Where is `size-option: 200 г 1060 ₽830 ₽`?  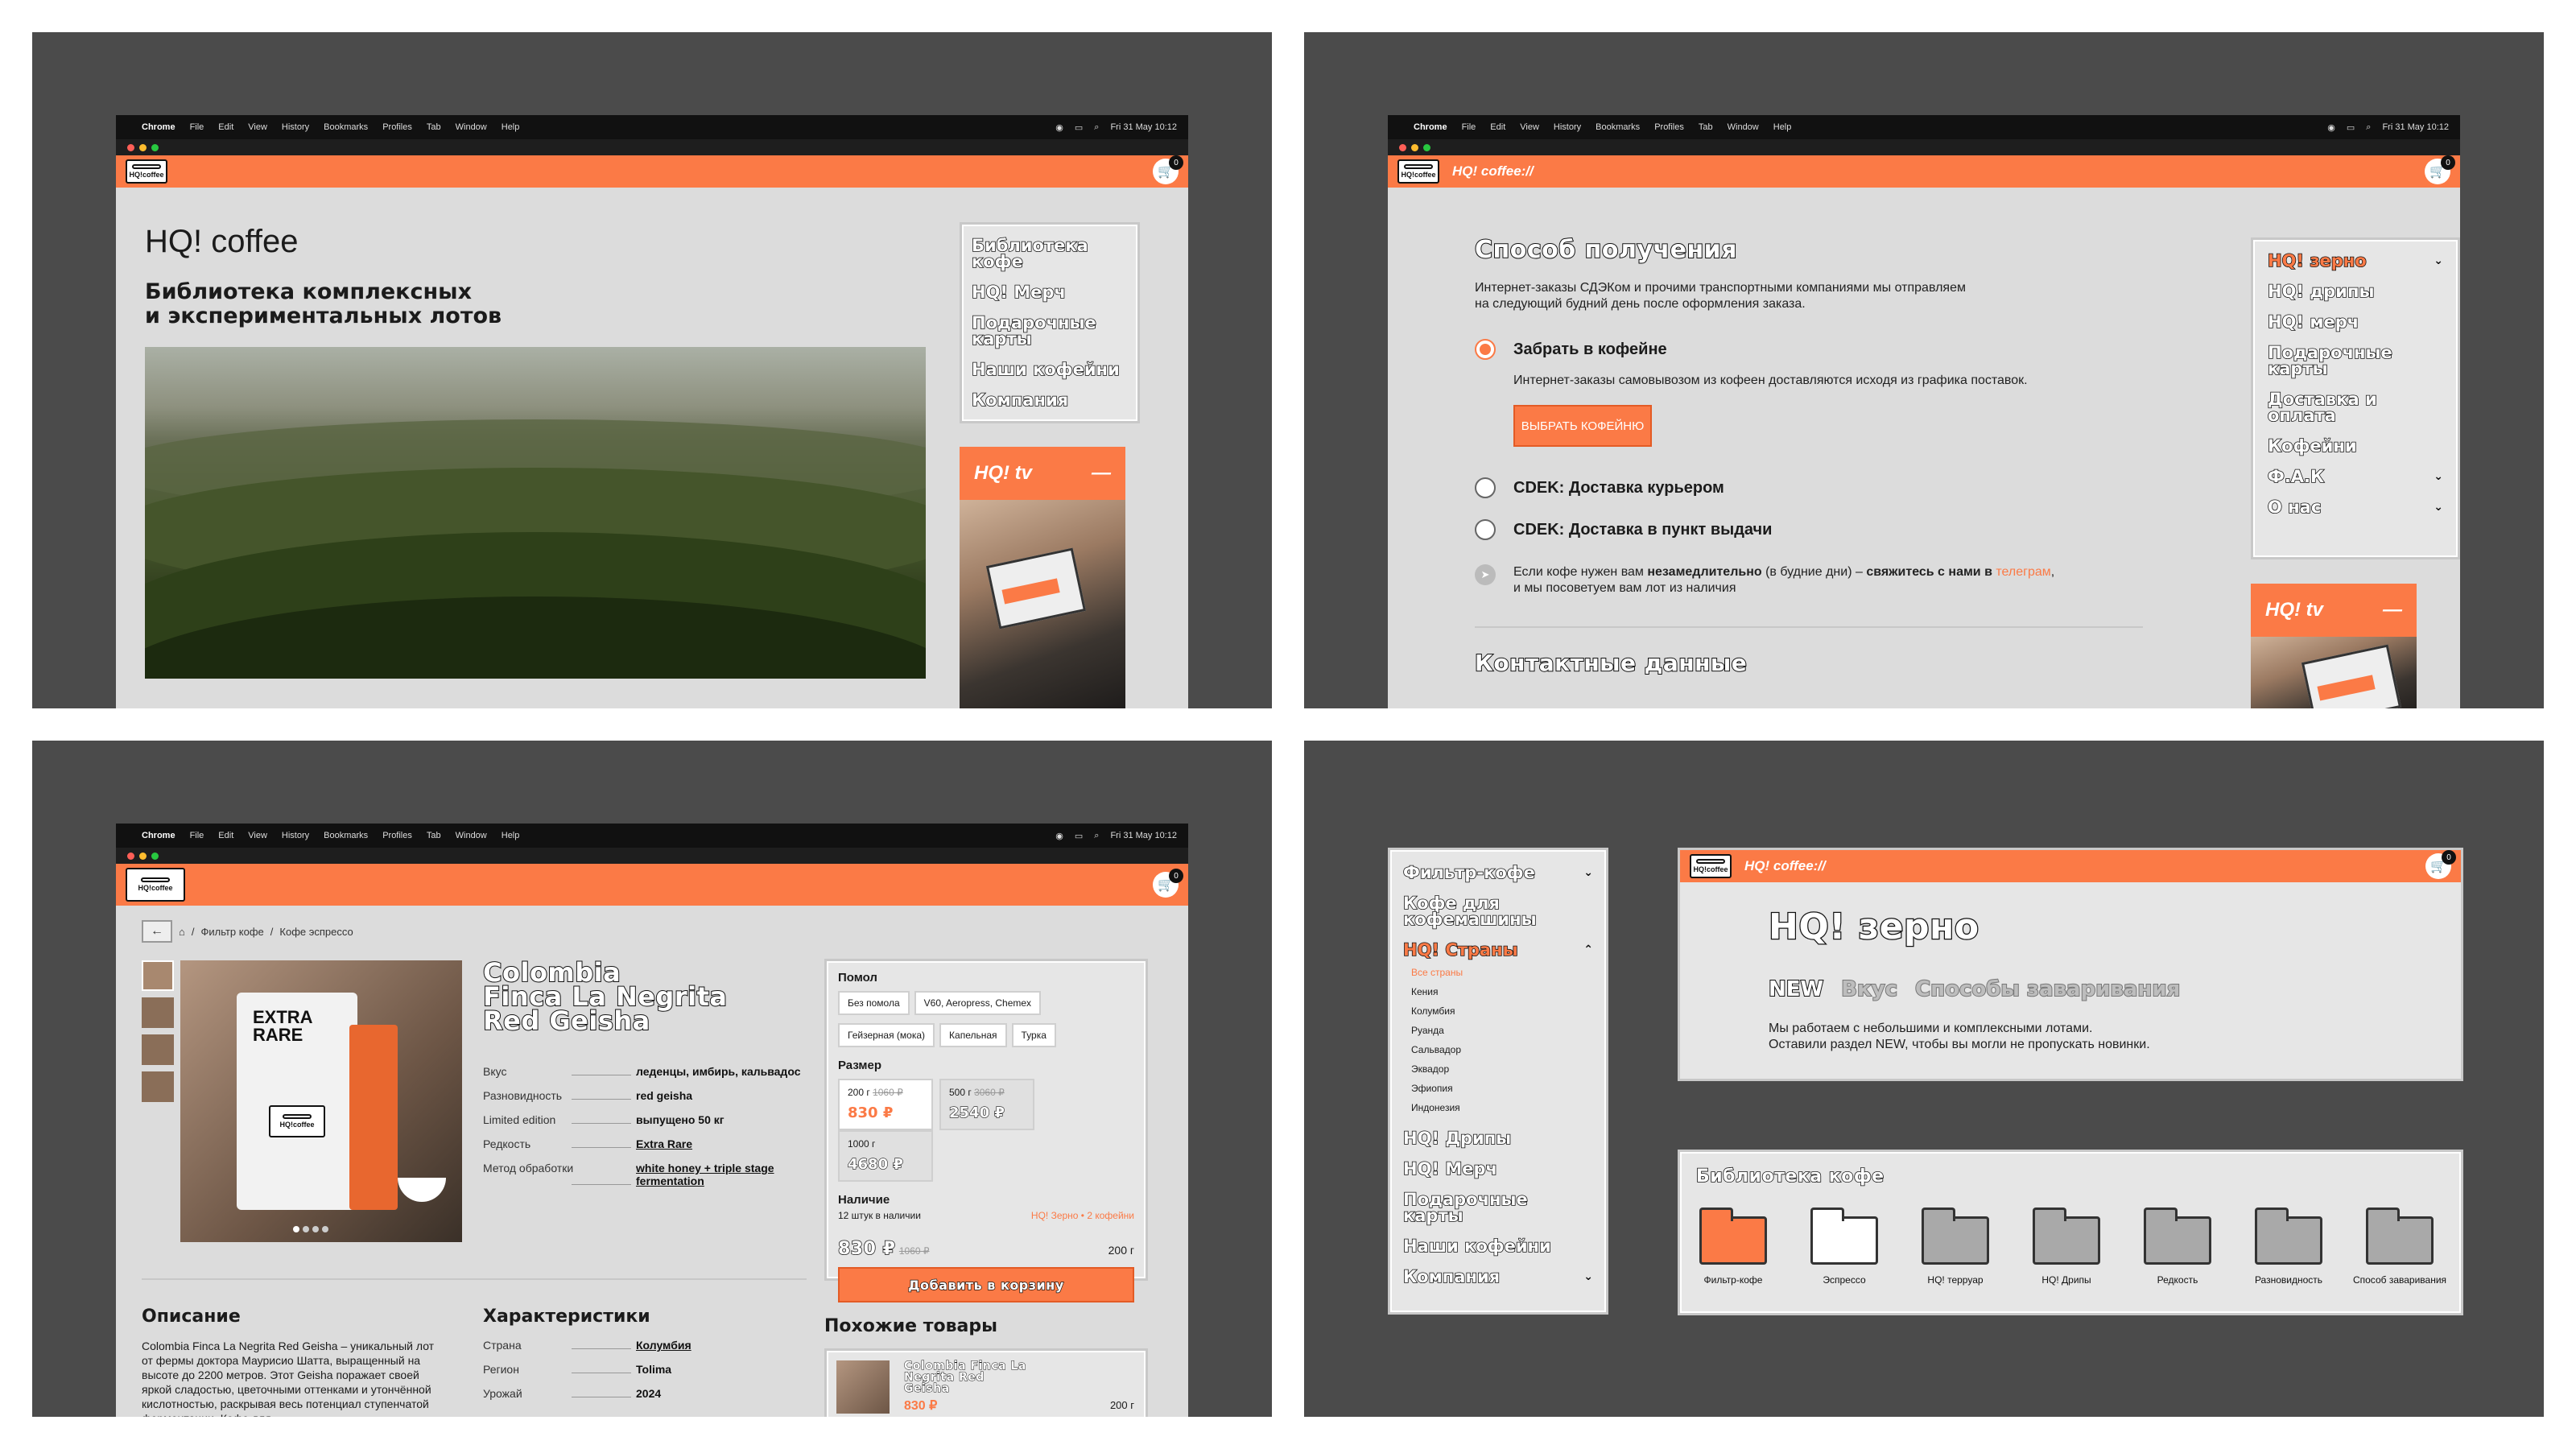
size-option: 200 г 1060 ₽830 ₽ is located at coordinates (885, 1104).